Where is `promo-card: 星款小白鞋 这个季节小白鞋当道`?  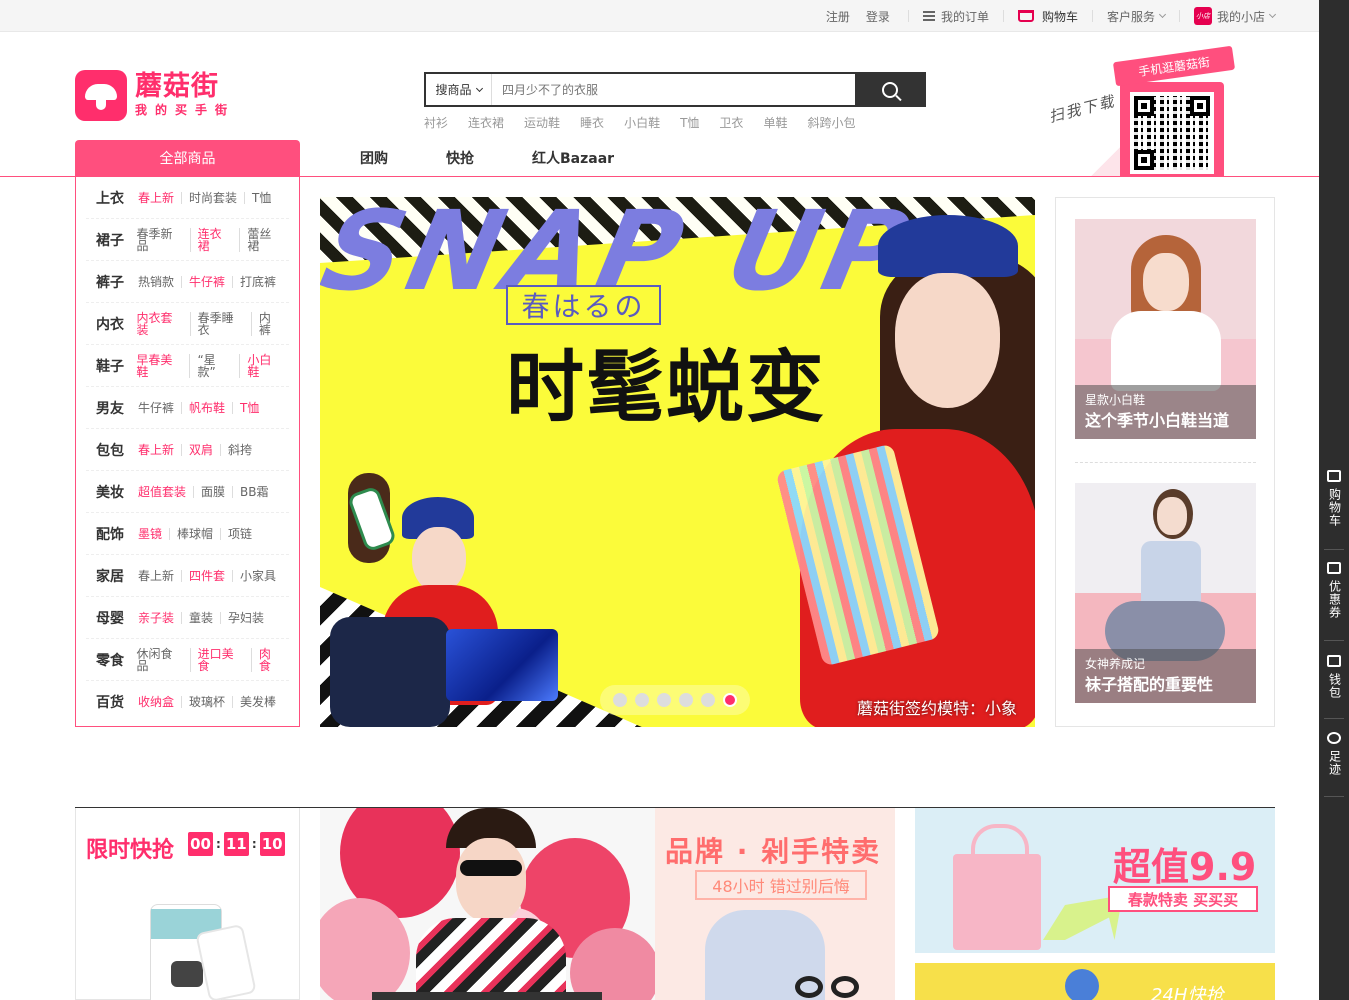 promo-card: 星款小白鞋 这个季节小白鞋当道 is located at coordinates (1165, 329).